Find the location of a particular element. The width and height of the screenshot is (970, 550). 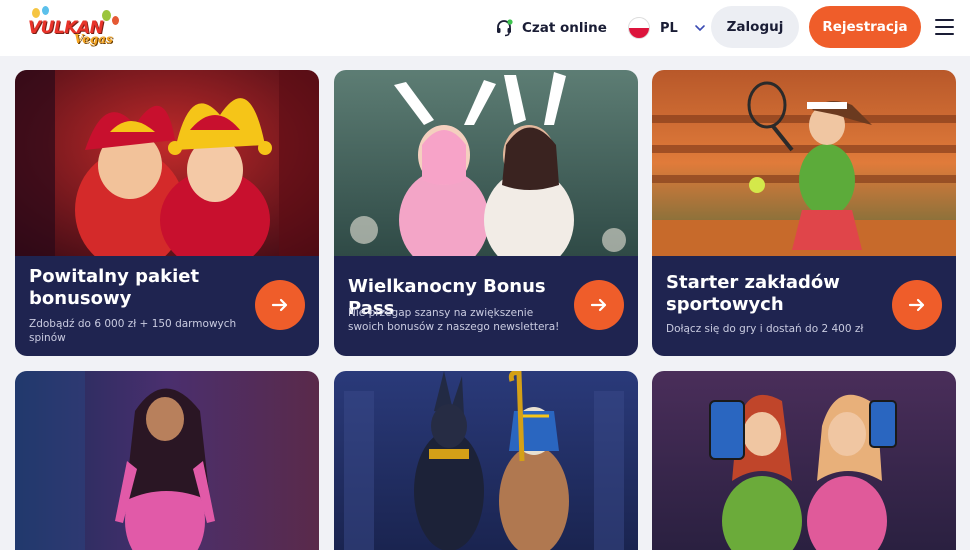

promo-card-pink-lady is located at coordinates (167, 460).